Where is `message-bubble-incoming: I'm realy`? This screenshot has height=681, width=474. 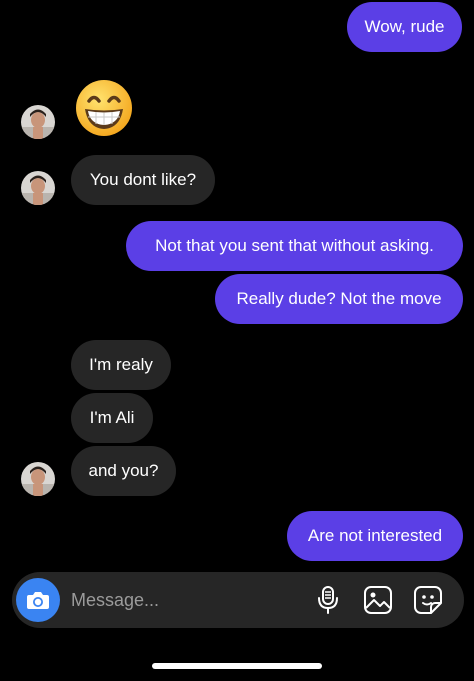 message-bubble-incoming: I'm realy is located at coordinates (121, 365).